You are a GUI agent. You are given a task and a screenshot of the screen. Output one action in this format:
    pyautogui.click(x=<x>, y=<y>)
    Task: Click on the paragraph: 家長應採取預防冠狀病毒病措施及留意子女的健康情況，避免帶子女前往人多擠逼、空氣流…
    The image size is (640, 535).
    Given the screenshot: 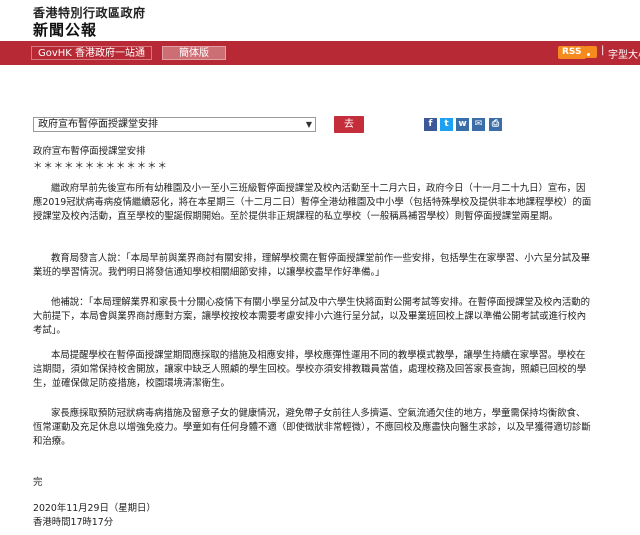 What is the action you would take?
    pyautogui.click(x=312, y=427)
    